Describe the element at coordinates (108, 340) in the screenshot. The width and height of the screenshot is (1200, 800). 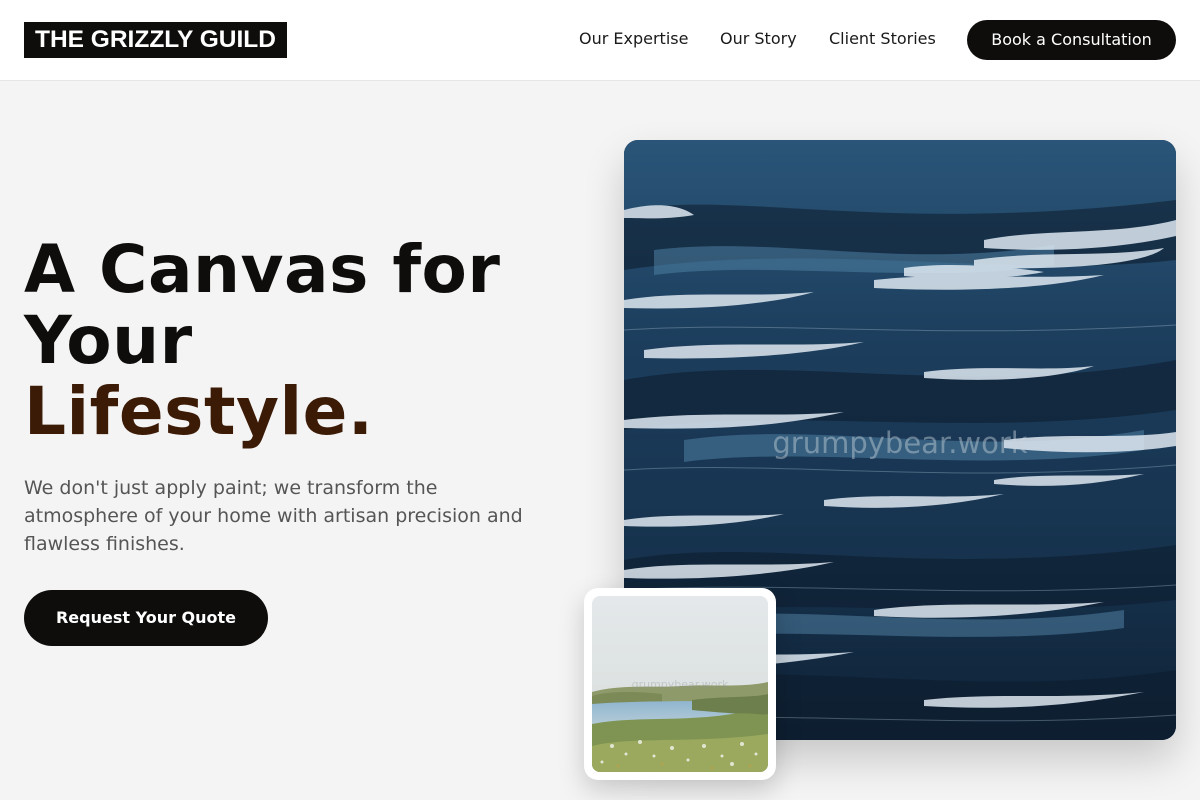
I see `hero-title-line-2: Your` at that location.